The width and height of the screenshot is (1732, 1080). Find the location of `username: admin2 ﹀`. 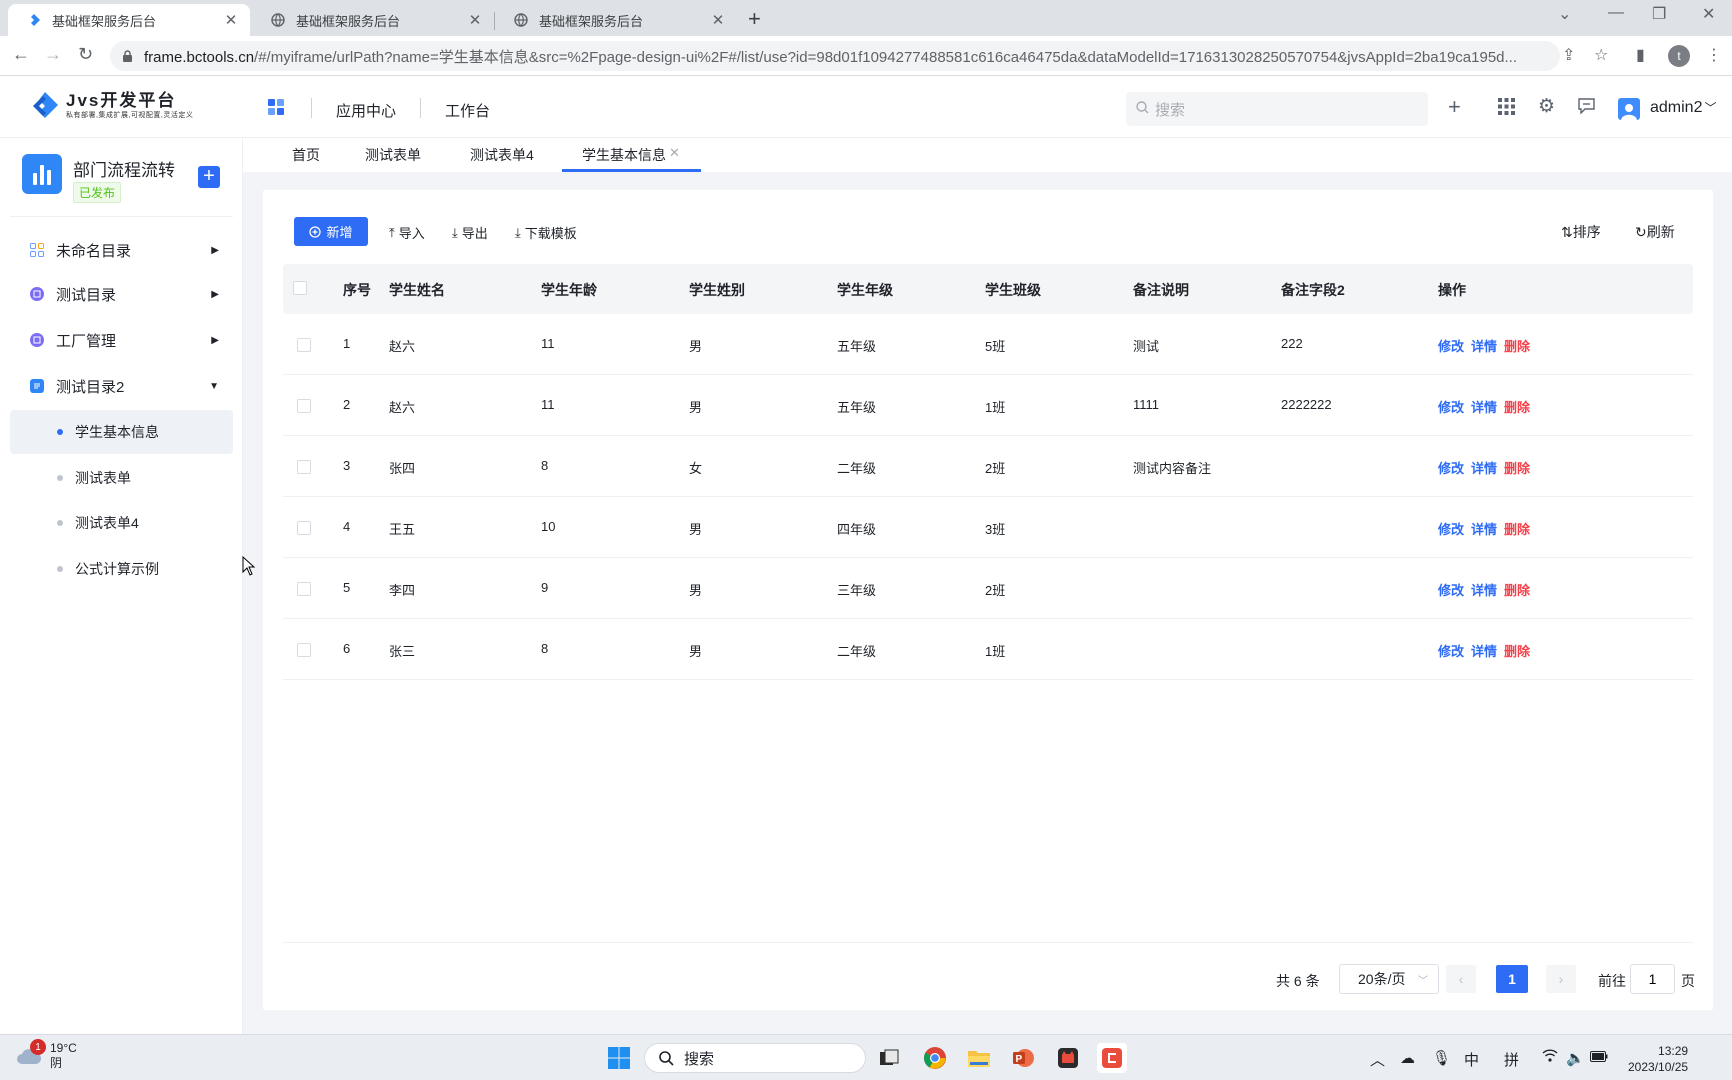

username: admin2 ﹀ is located at coordinates (1683, 108).